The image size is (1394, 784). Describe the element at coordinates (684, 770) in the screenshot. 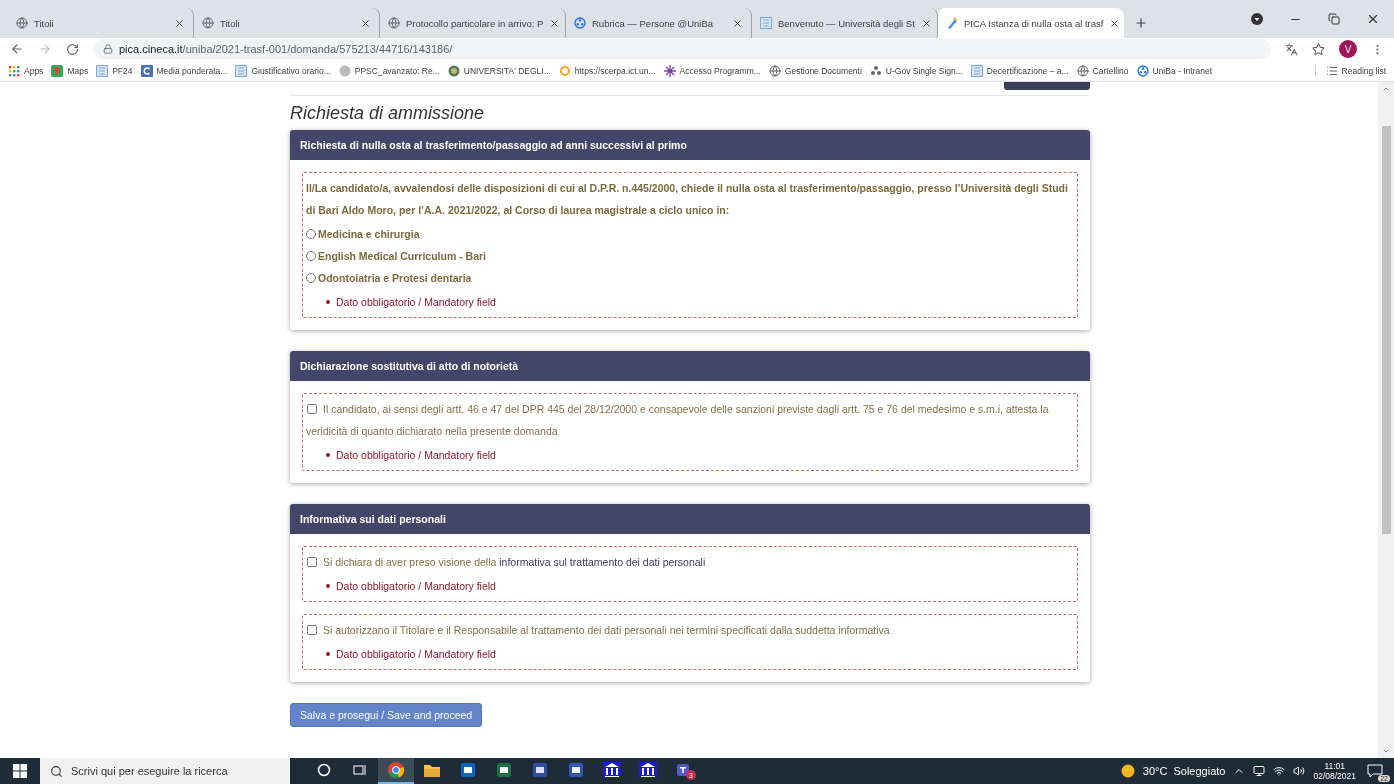

I see `chat-app-icon` at that location.